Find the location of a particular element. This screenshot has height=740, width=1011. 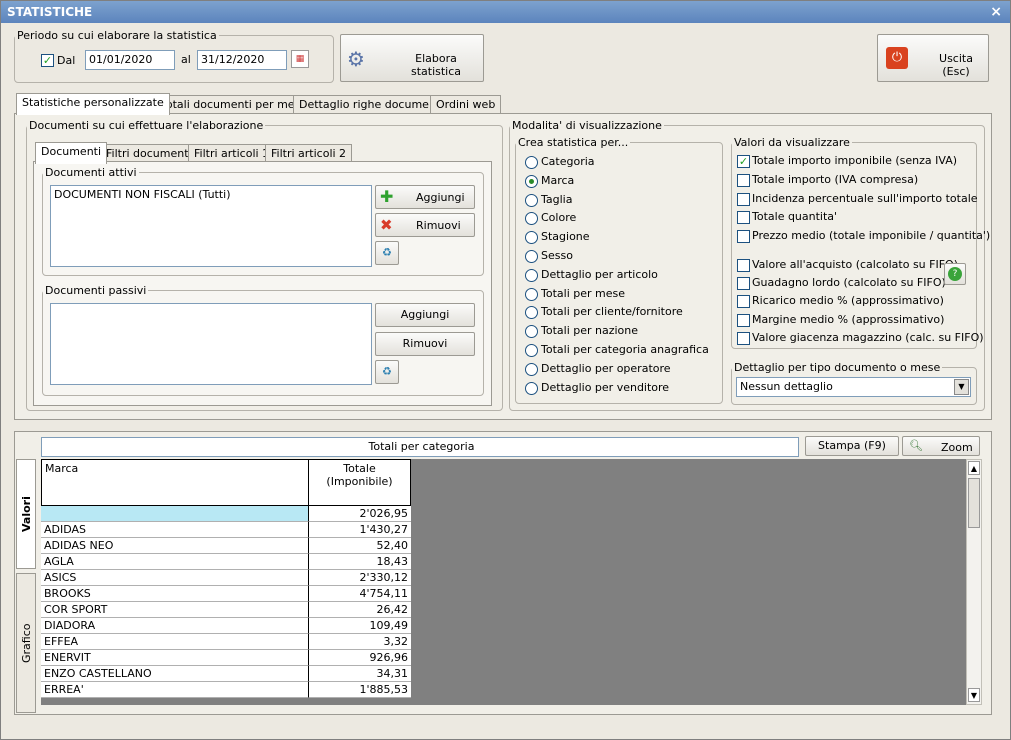

scroll-thumb is located at coordinates (974, 503).